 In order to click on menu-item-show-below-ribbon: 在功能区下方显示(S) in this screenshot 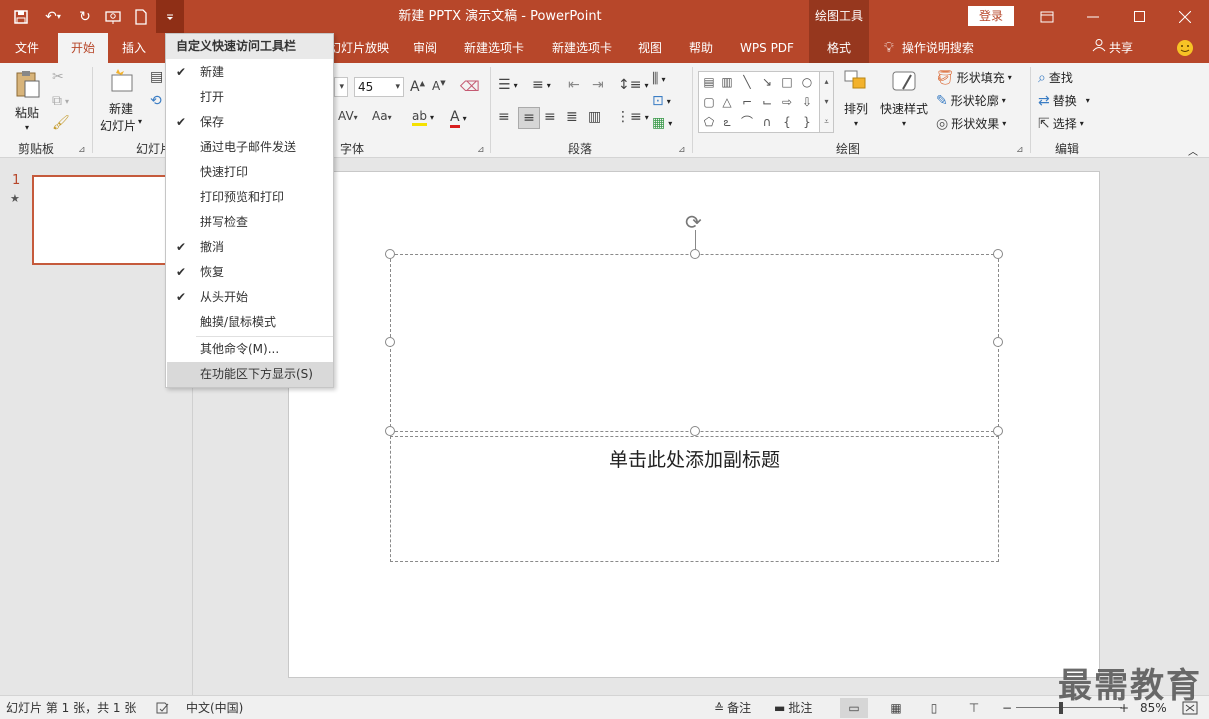, I will do `click(250, 374)`.